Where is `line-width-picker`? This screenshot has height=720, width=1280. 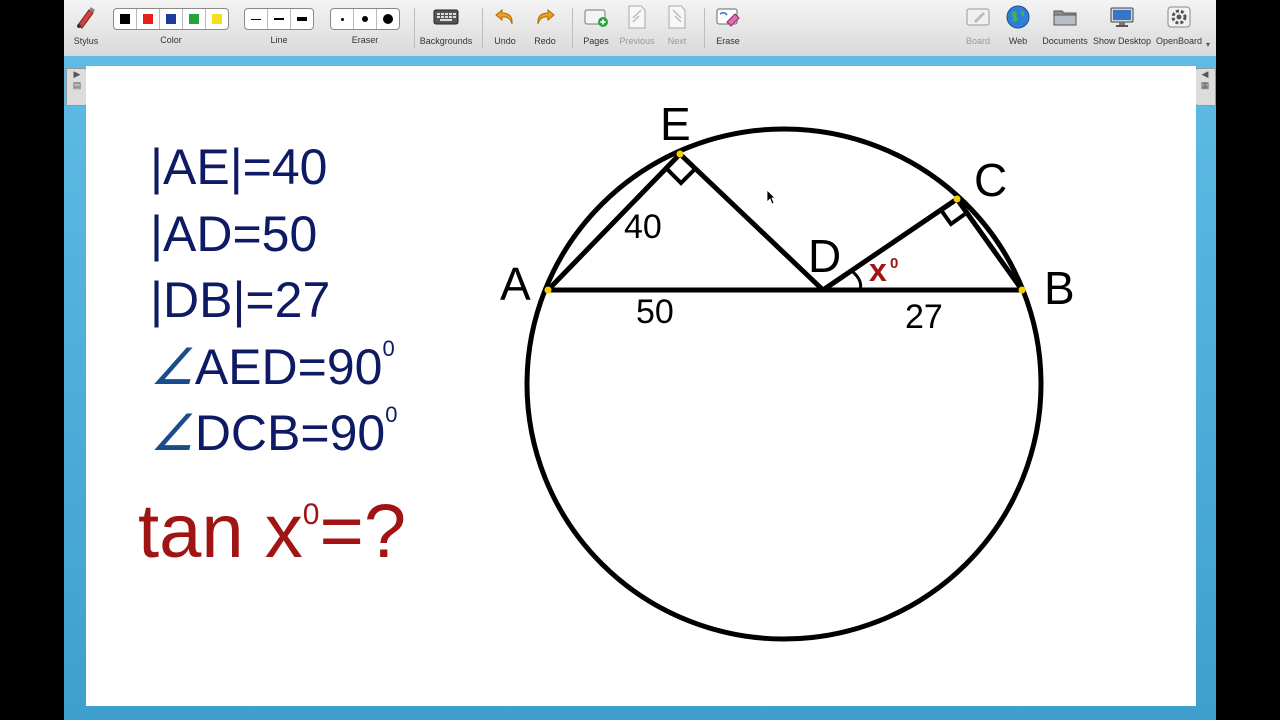 line-width-picker is located at coordinates (279, 19).